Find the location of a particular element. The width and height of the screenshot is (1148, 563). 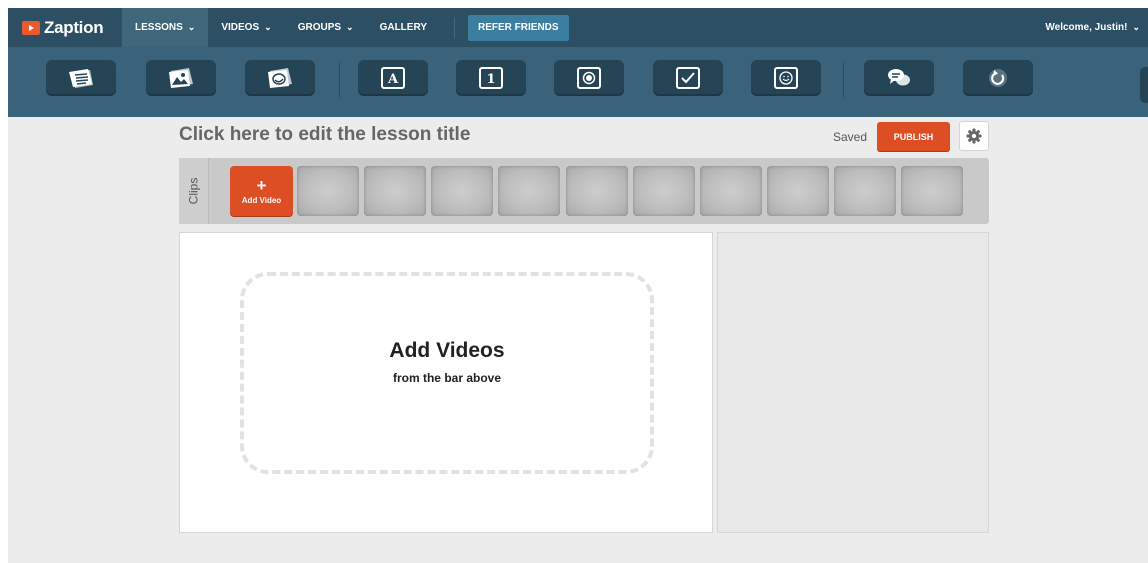

clips-label: Clips is located at coordinates (194, 191).